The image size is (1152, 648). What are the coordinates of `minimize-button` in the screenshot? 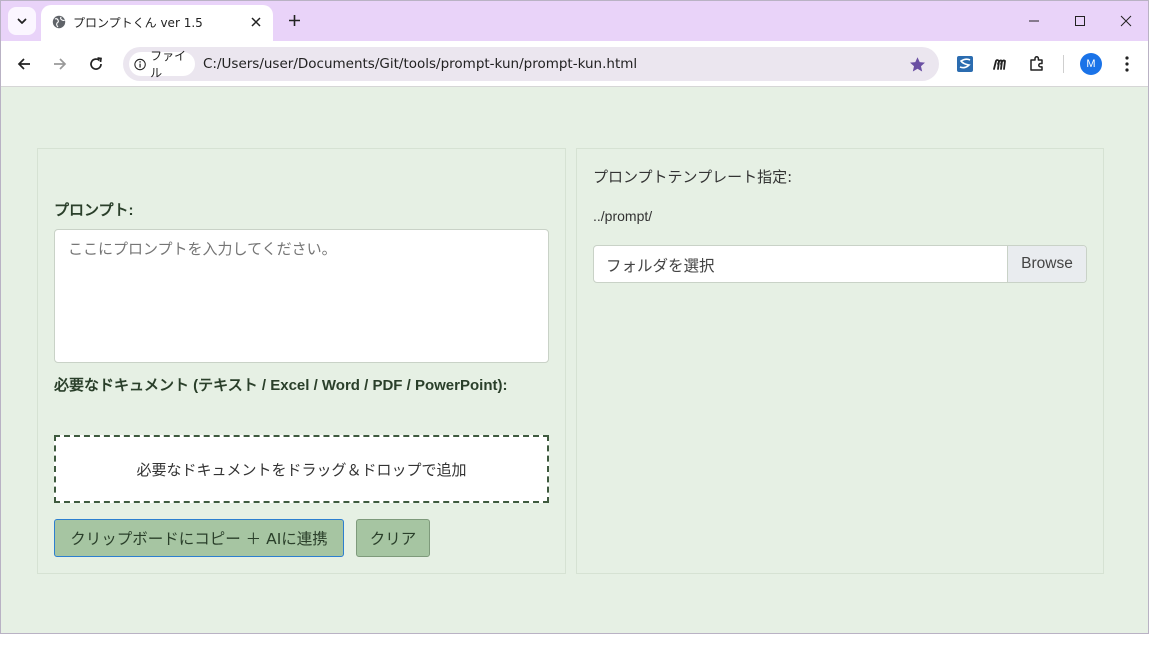 It's located at (1034, 21).